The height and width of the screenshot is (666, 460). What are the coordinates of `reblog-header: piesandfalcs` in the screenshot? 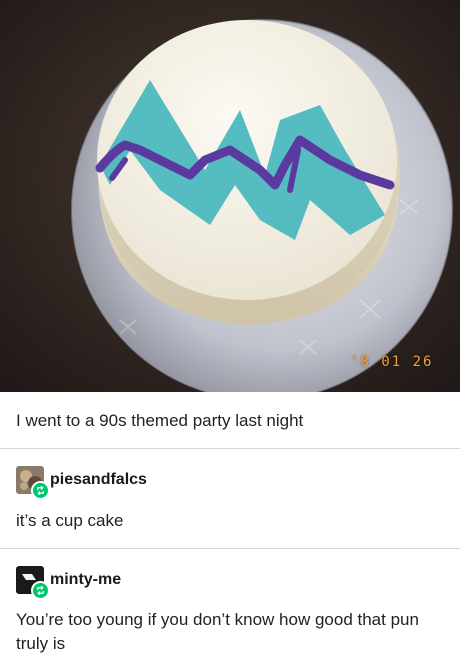 It's located at (81, 483).